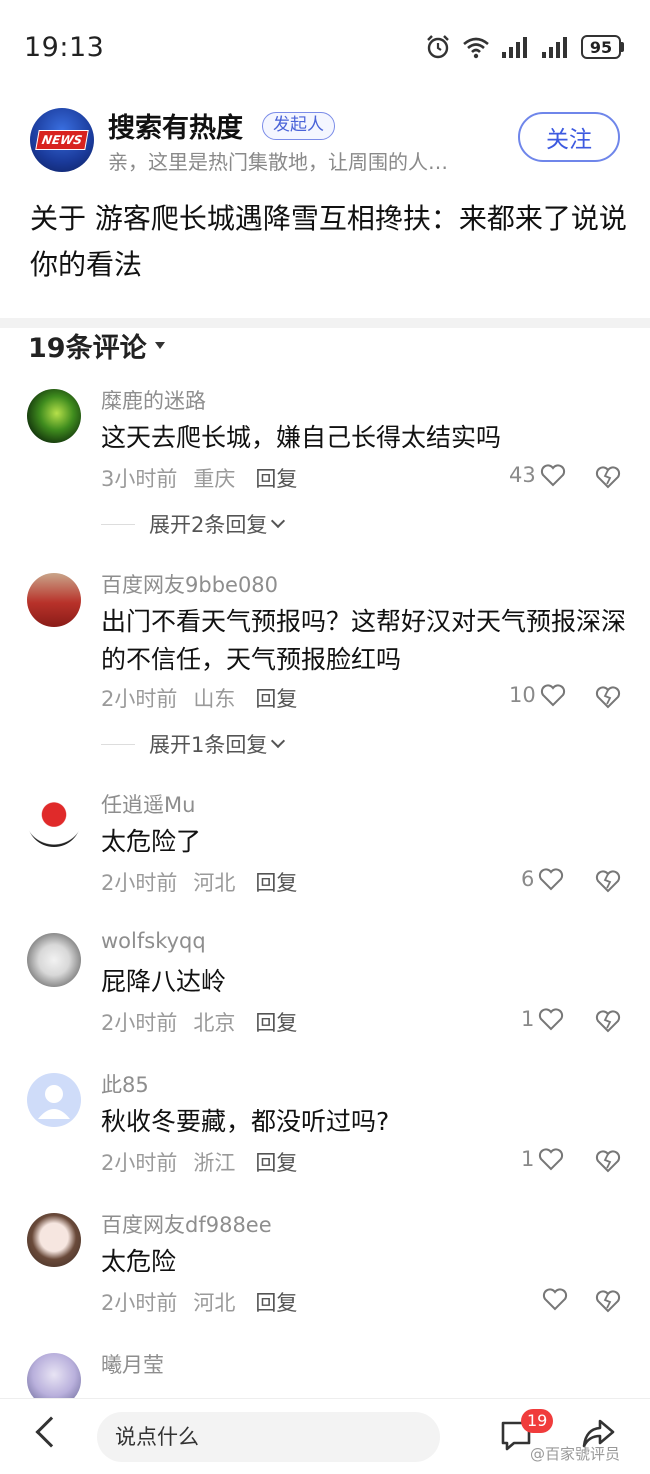 The width and height of the screenshot is (650, 1474). I want to click on default-avatar-icon, so click(54, 1102).